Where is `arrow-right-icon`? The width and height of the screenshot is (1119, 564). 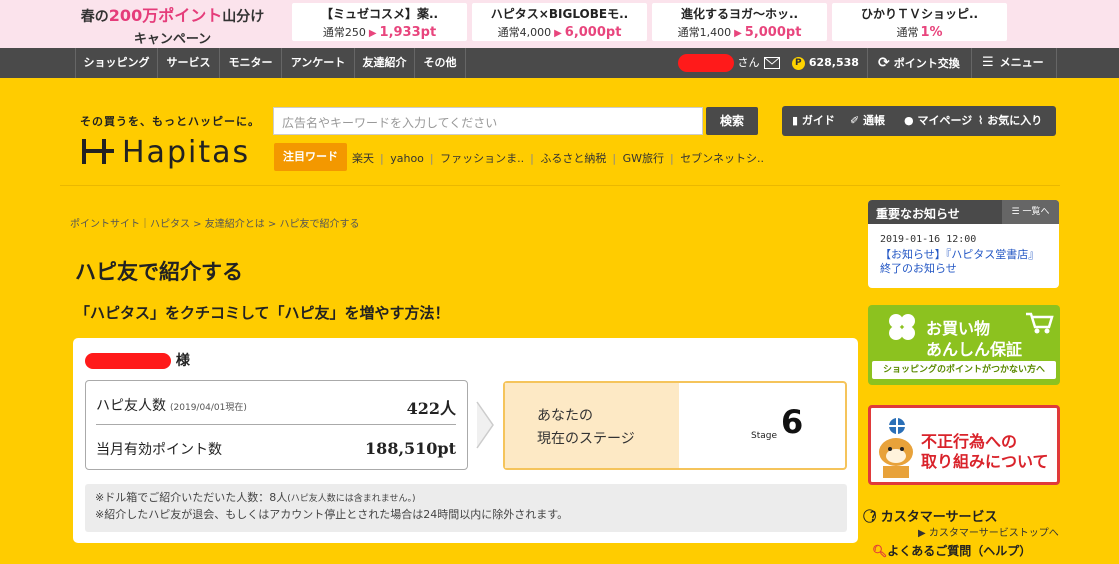
arrow-right-icon is located at coordinates (485, 425).